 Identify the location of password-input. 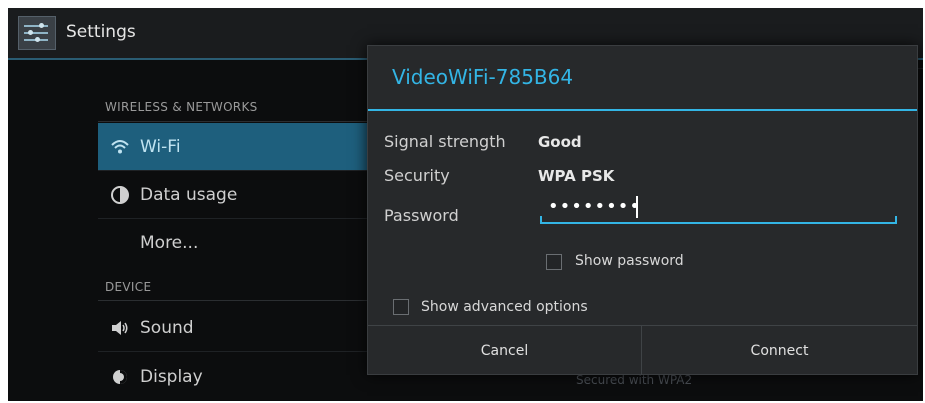
(720, 206).